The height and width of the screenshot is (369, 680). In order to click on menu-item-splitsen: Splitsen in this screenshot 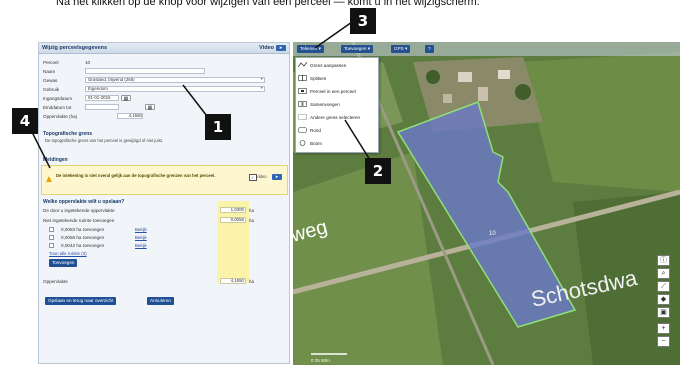, I will do `click(338, 78)`.